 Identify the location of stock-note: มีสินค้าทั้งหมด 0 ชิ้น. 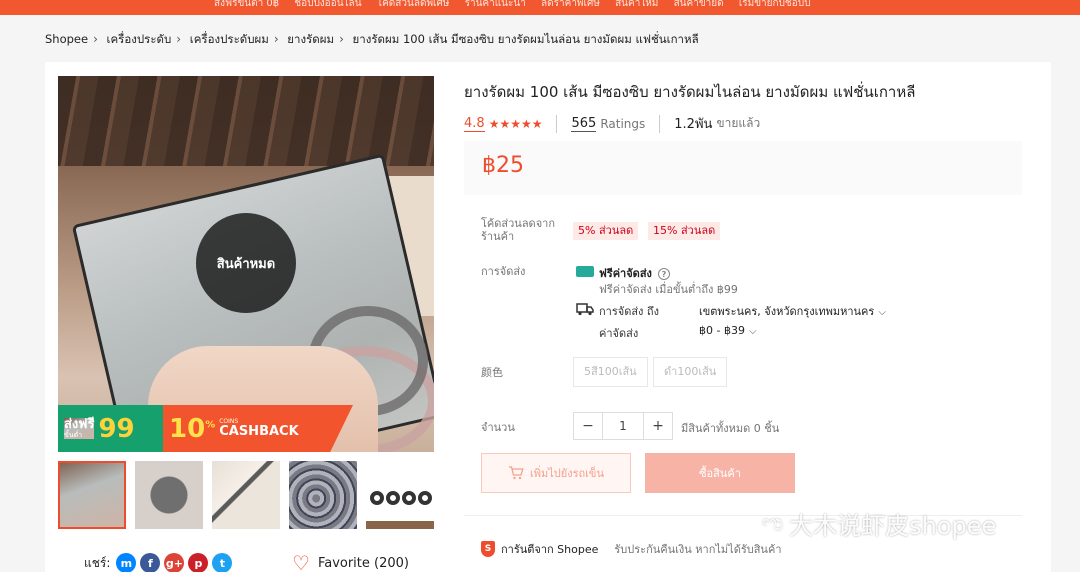
(730, 428).